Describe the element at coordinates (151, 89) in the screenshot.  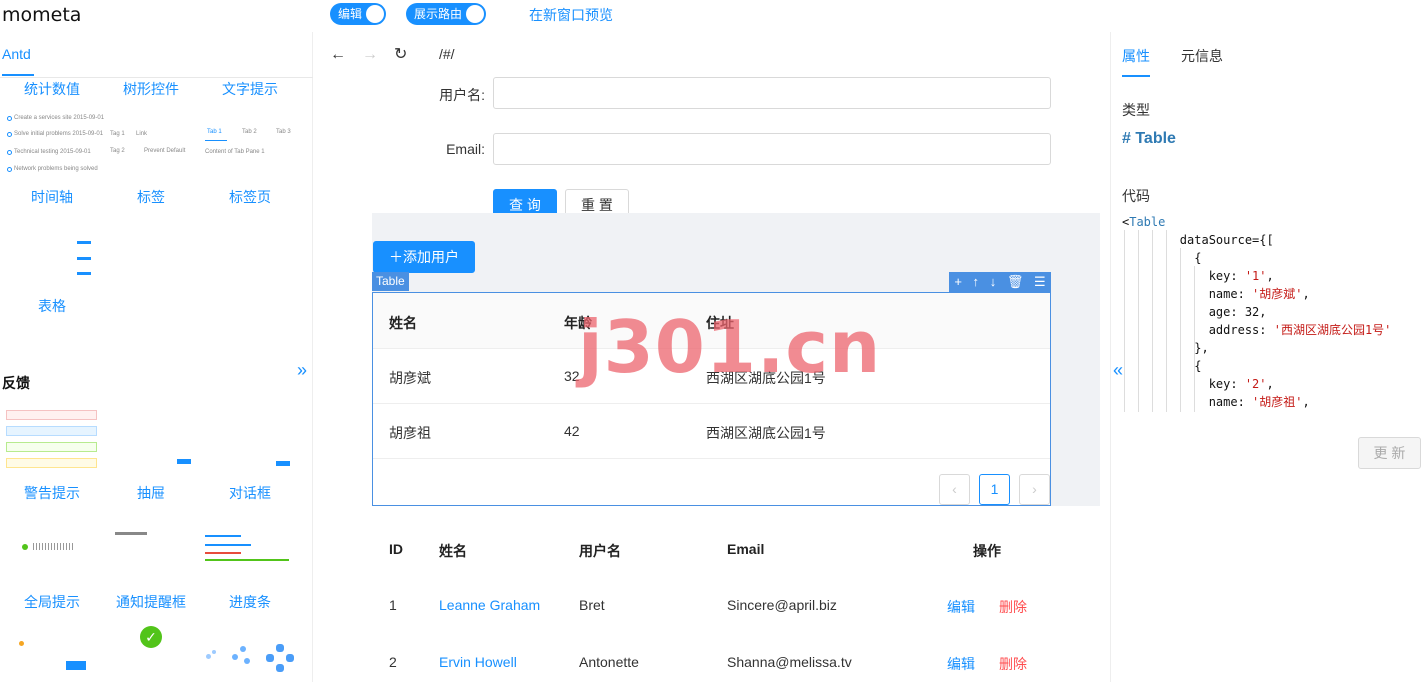
I see `component-tree: 树形控件` at that location.